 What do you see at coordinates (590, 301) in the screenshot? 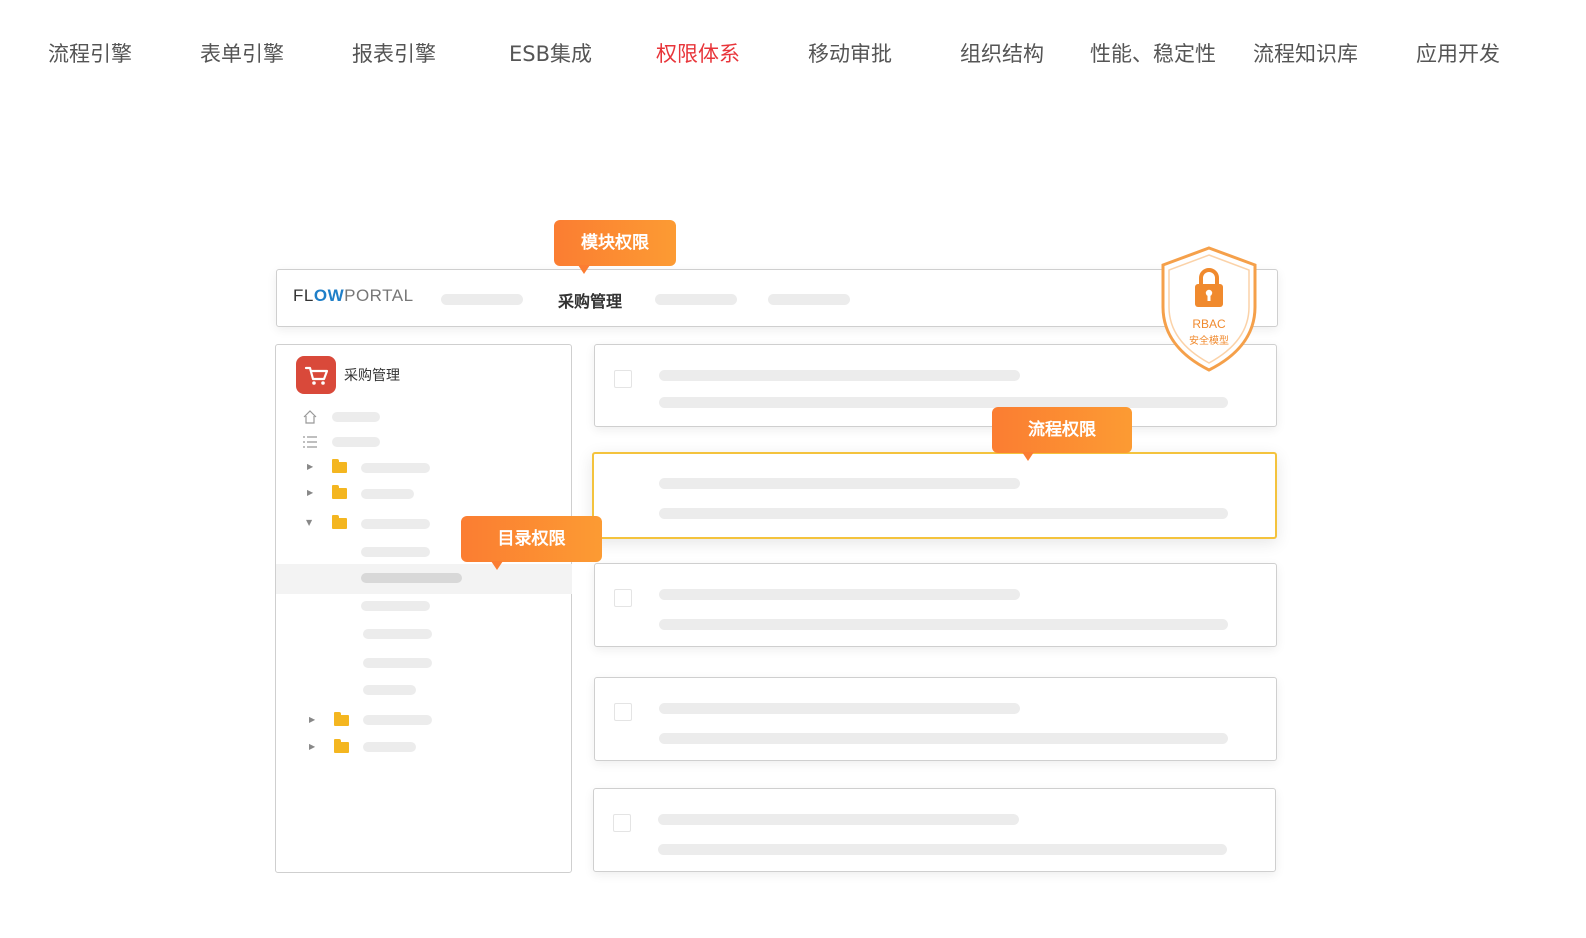
I see `header-module-title: 采购管理` at bounding box center [590, 301].